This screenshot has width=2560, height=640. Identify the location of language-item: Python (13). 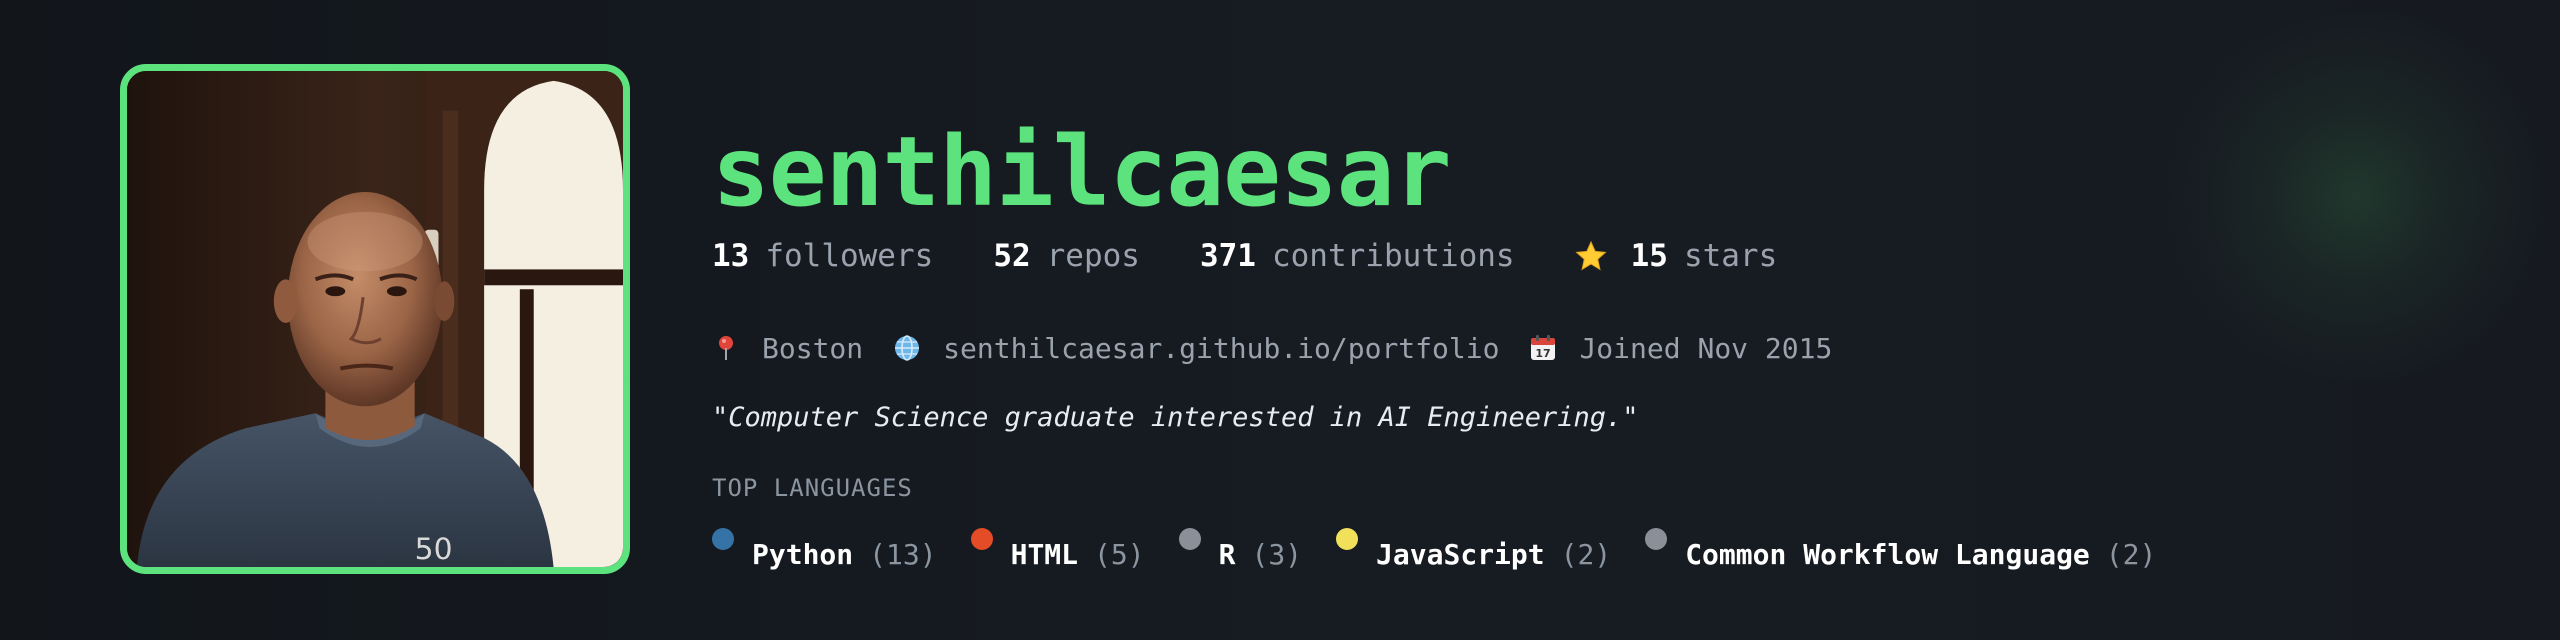
(824, 552).